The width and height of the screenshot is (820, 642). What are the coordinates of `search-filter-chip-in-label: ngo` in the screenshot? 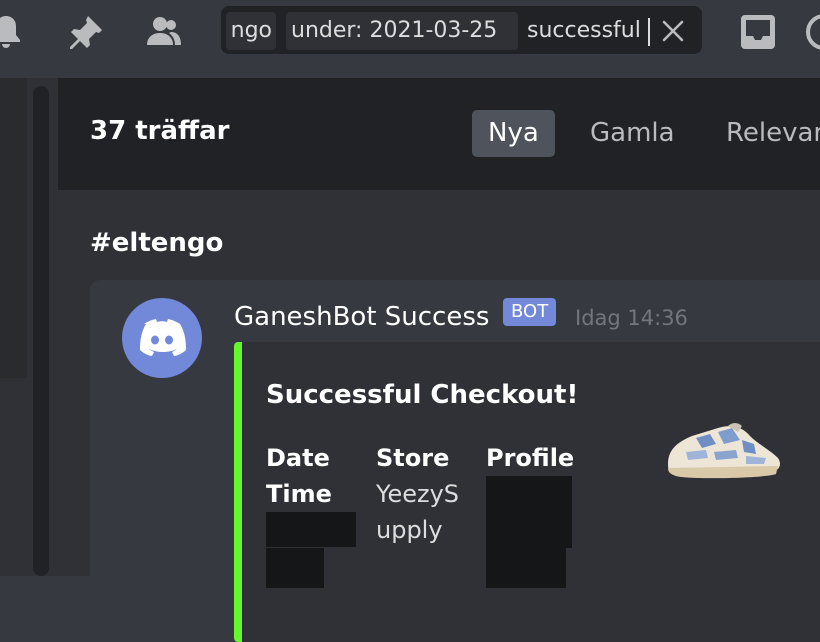 It's located at (251, 30).